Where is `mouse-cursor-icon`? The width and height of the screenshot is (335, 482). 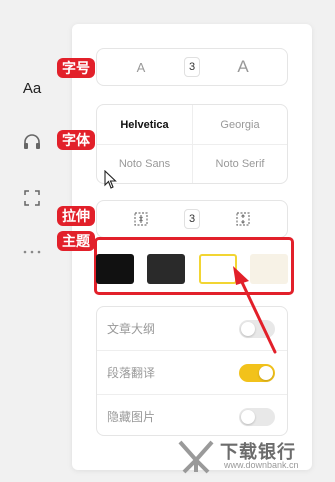
mouse-cursor-icon is located at coordinates (110, 179).